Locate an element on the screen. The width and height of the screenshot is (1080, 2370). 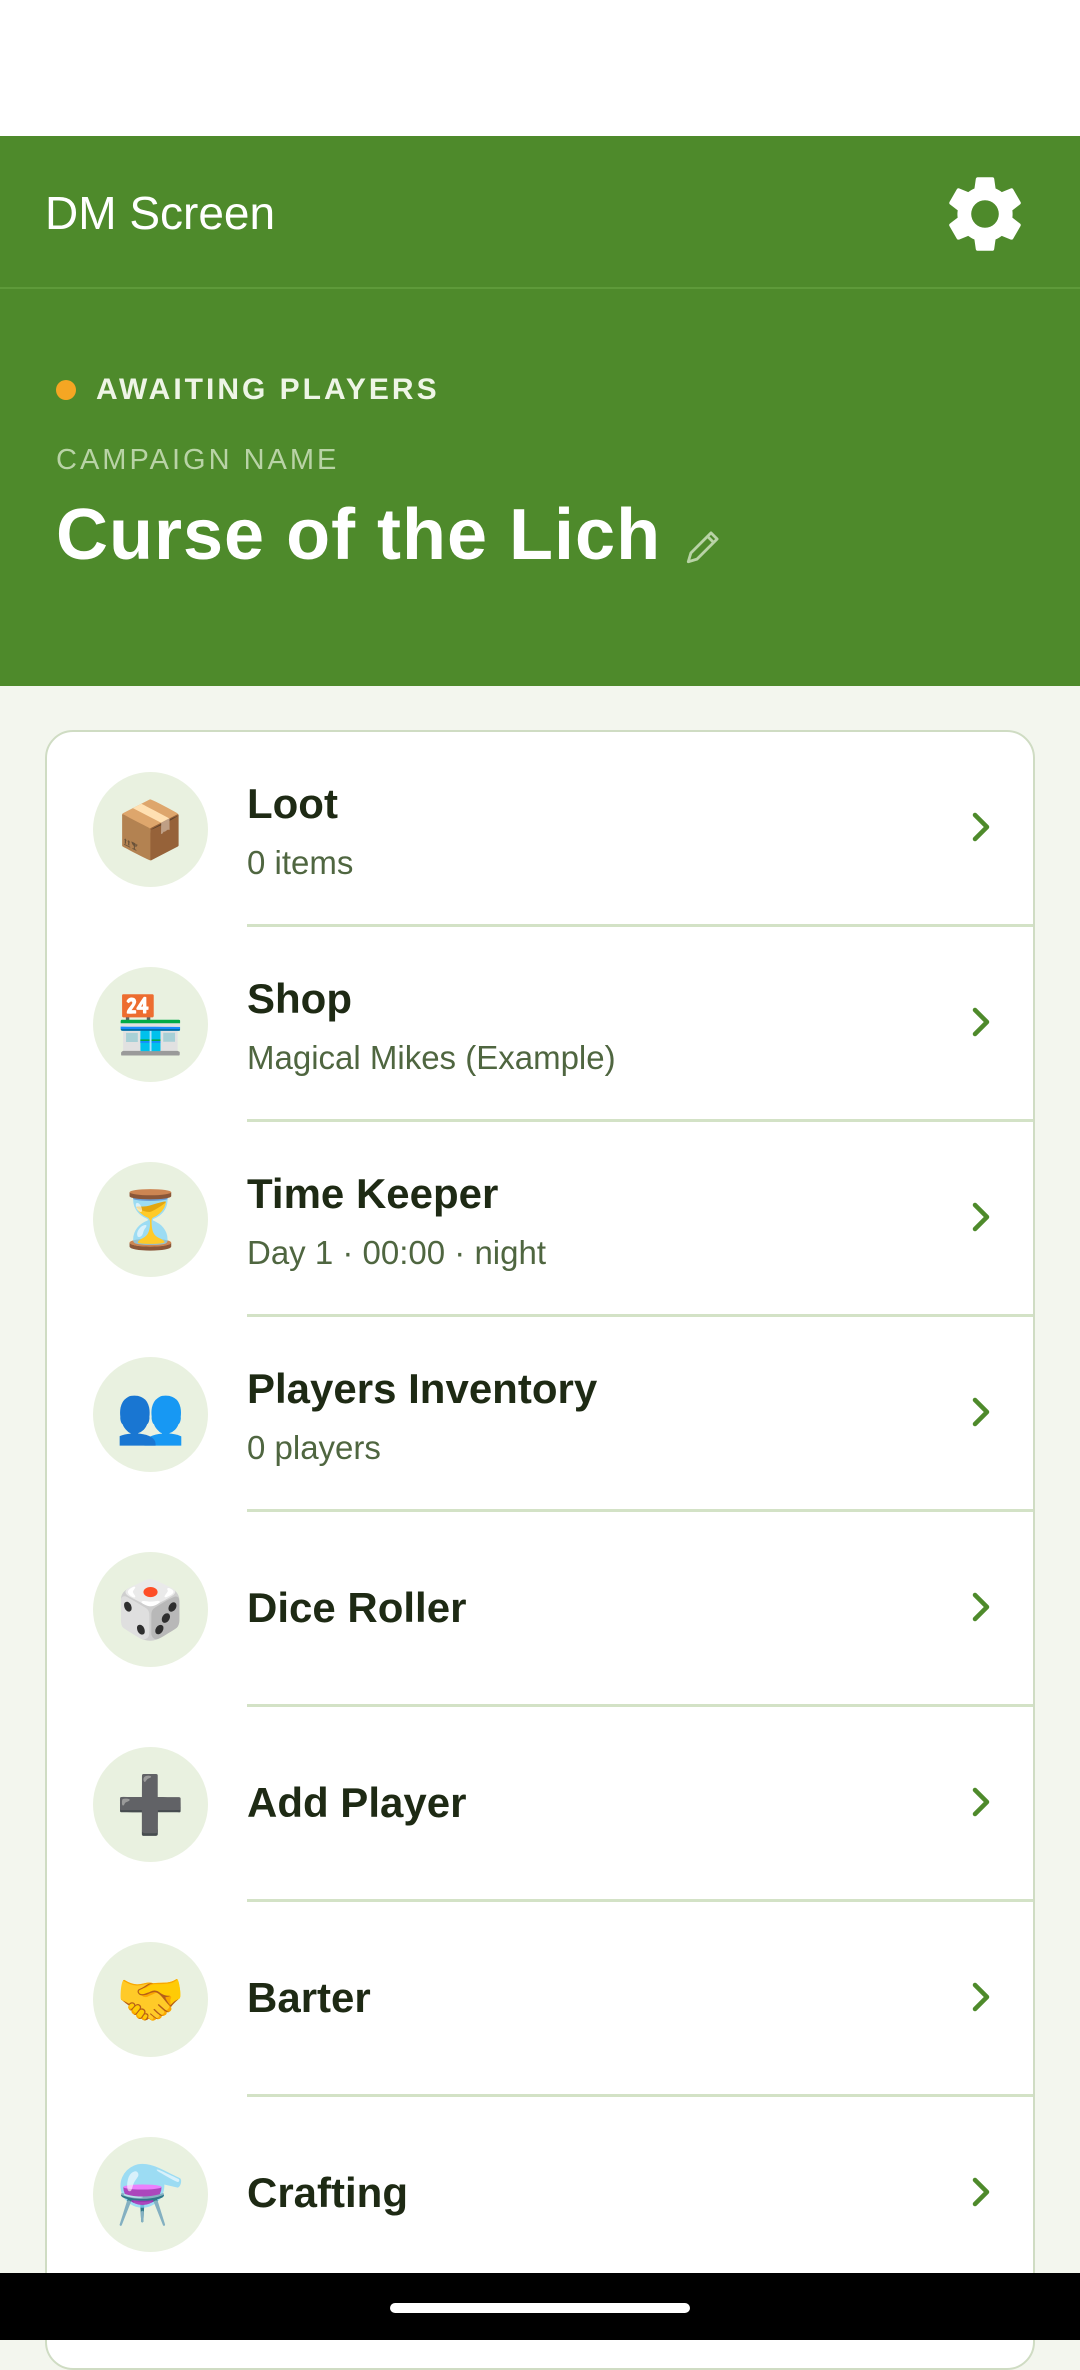
menu-item-crafting: ⚗️ Crafting is located at coordinates (540, 2194).